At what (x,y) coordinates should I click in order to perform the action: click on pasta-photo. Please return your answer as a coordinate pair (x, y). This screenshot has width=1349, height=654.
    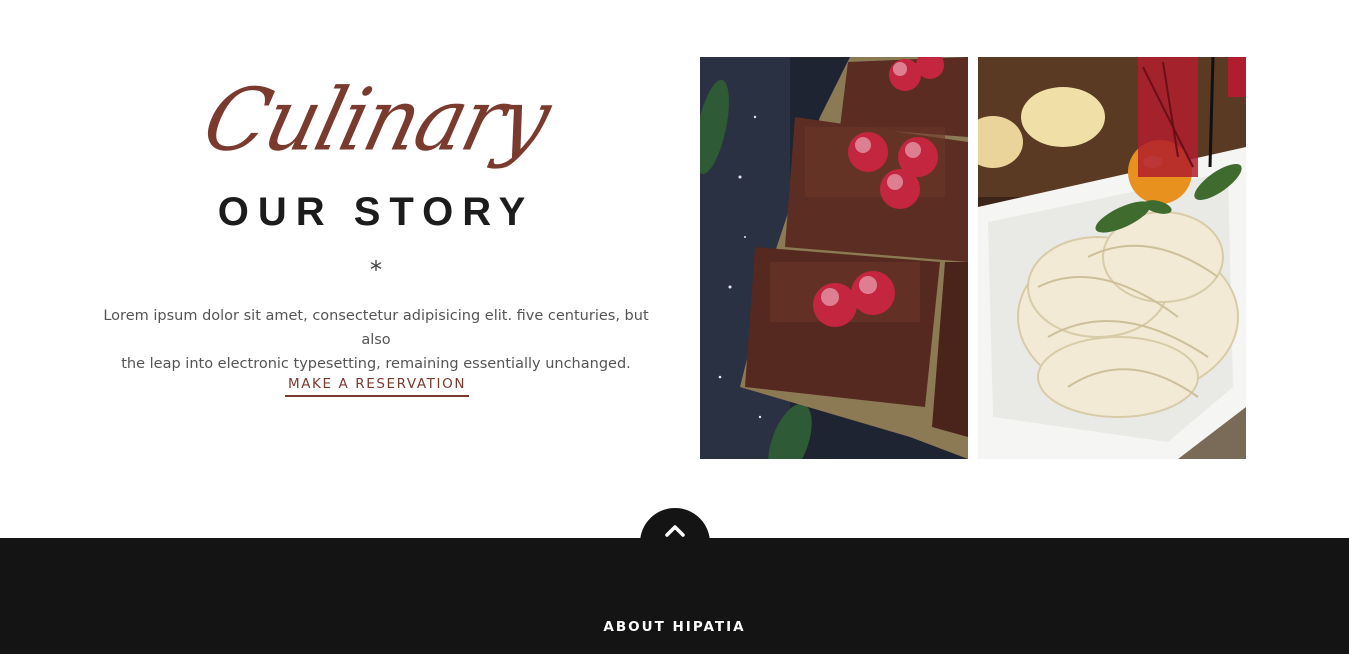
    Looking at the image, I should click on (1112, 258).